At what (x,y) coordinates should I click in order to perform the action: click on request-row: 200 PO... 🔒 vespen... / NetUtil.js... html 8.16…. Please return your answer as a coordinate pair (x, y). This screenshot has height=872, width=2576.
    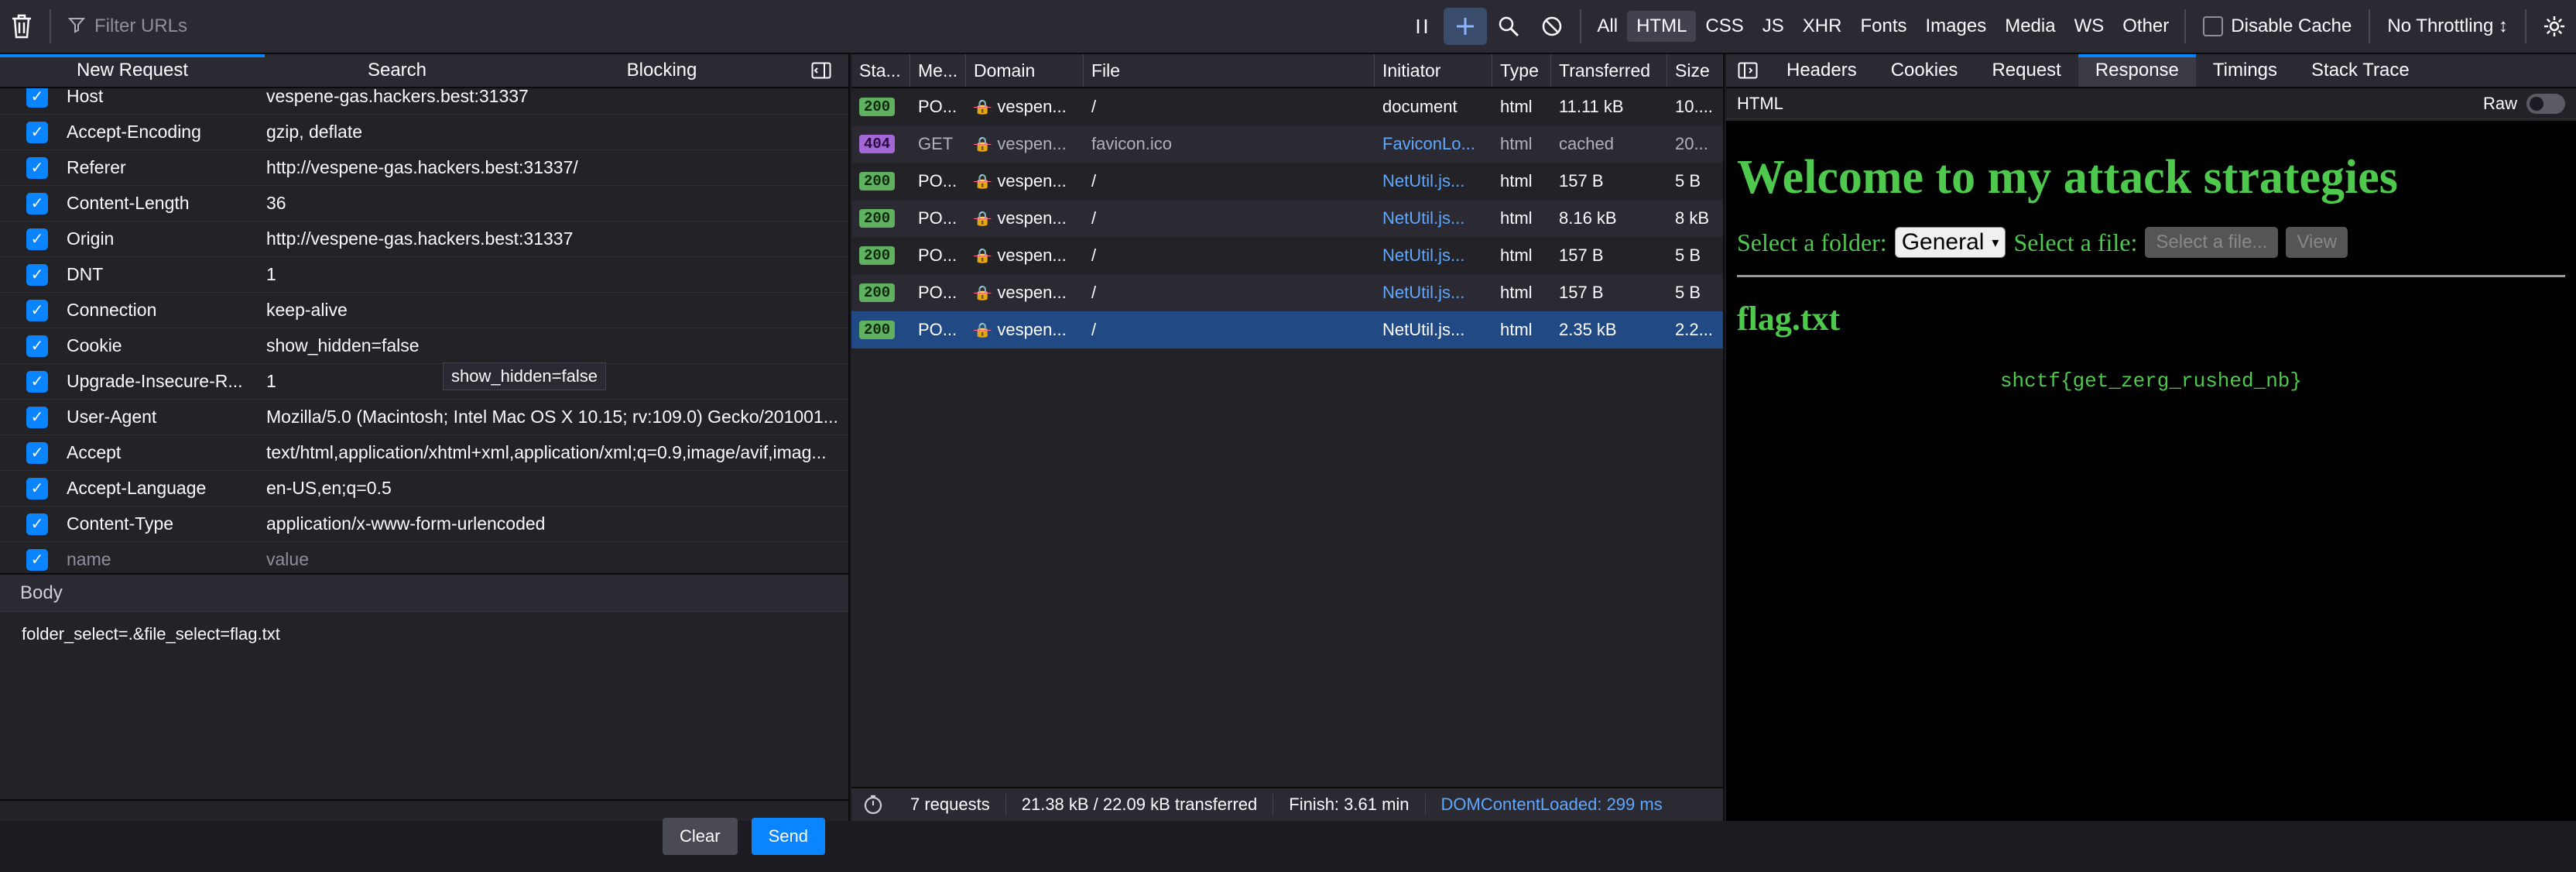
    Looking at the image, I should click on (1287, 219).